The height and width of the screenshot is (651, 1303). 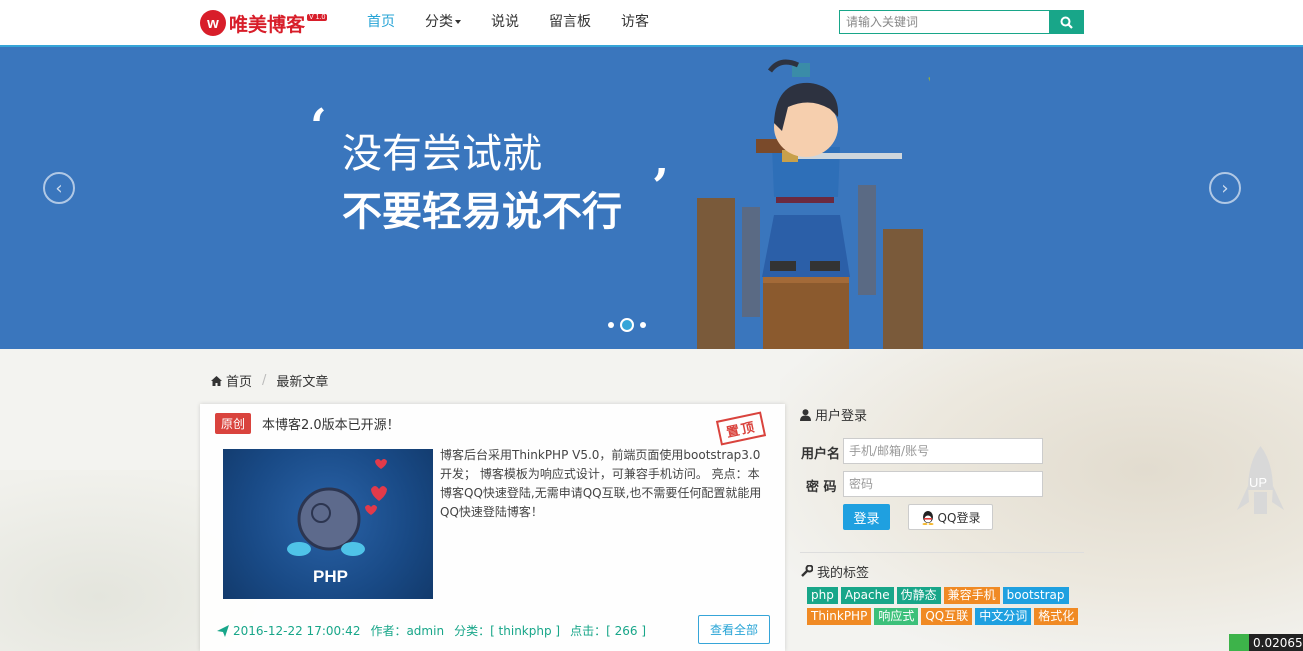 I want to click on tag-item: 伪静态, so click(x=918, y=595).